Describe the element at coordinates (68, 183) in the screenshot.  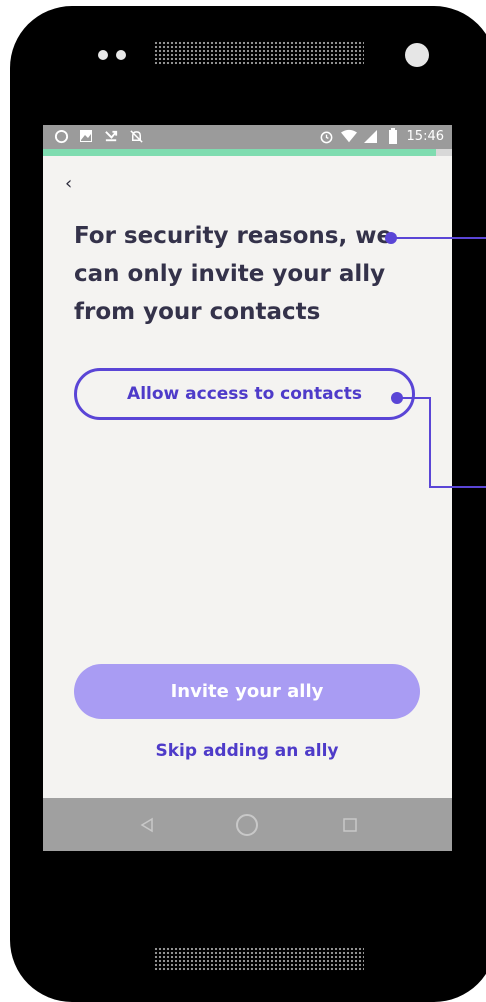
I see `back-button: ‹` at that location.